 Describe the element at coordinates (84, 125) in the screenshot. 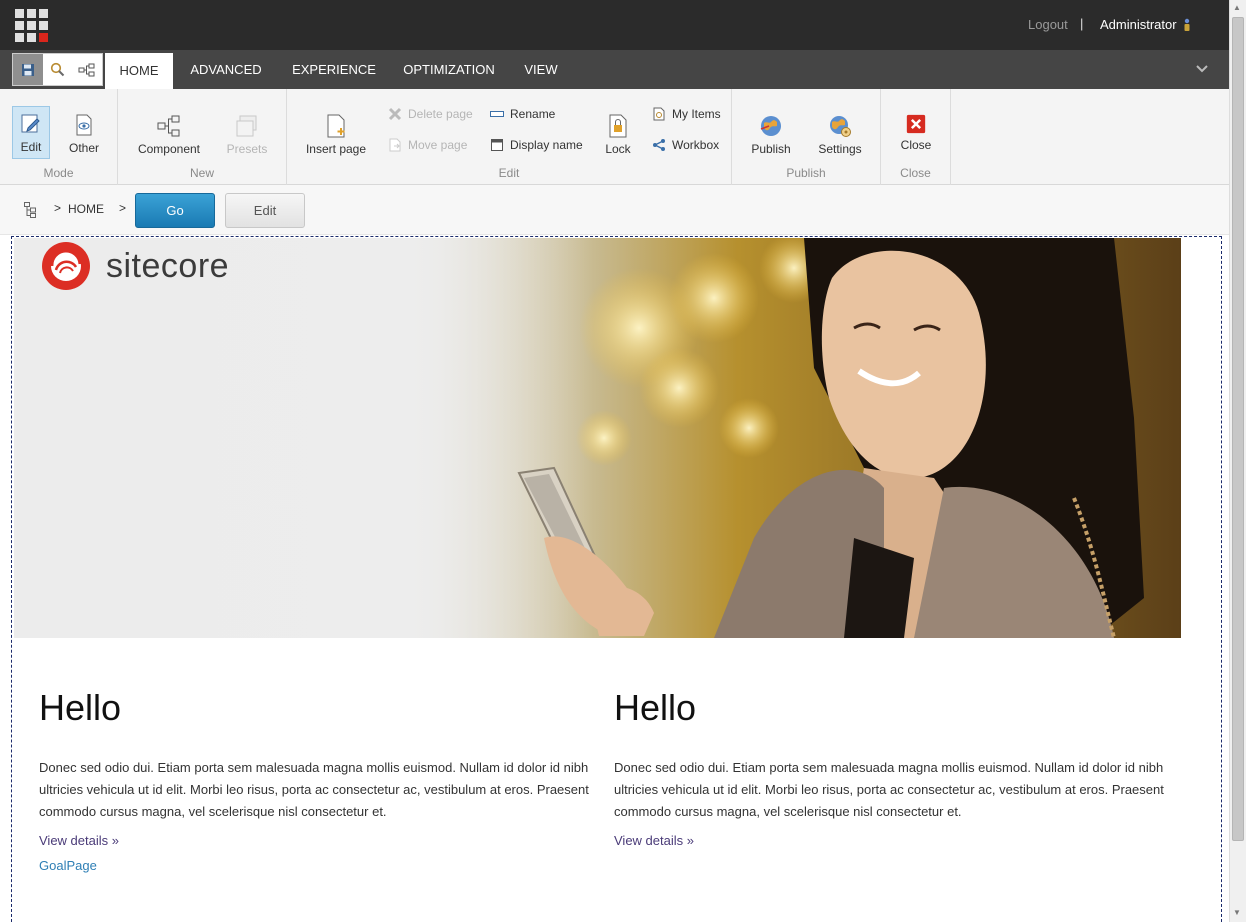

I see `preview-eye-icon` at that location.